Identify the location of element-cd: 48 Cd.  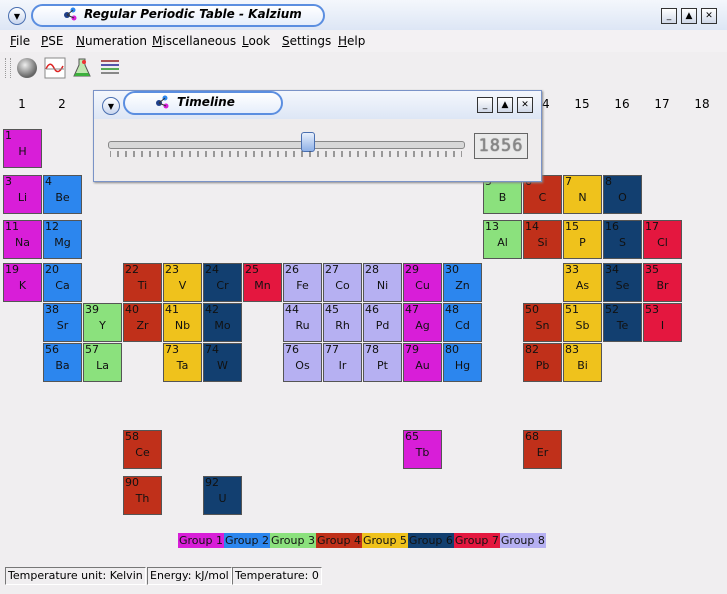
(462, 322).